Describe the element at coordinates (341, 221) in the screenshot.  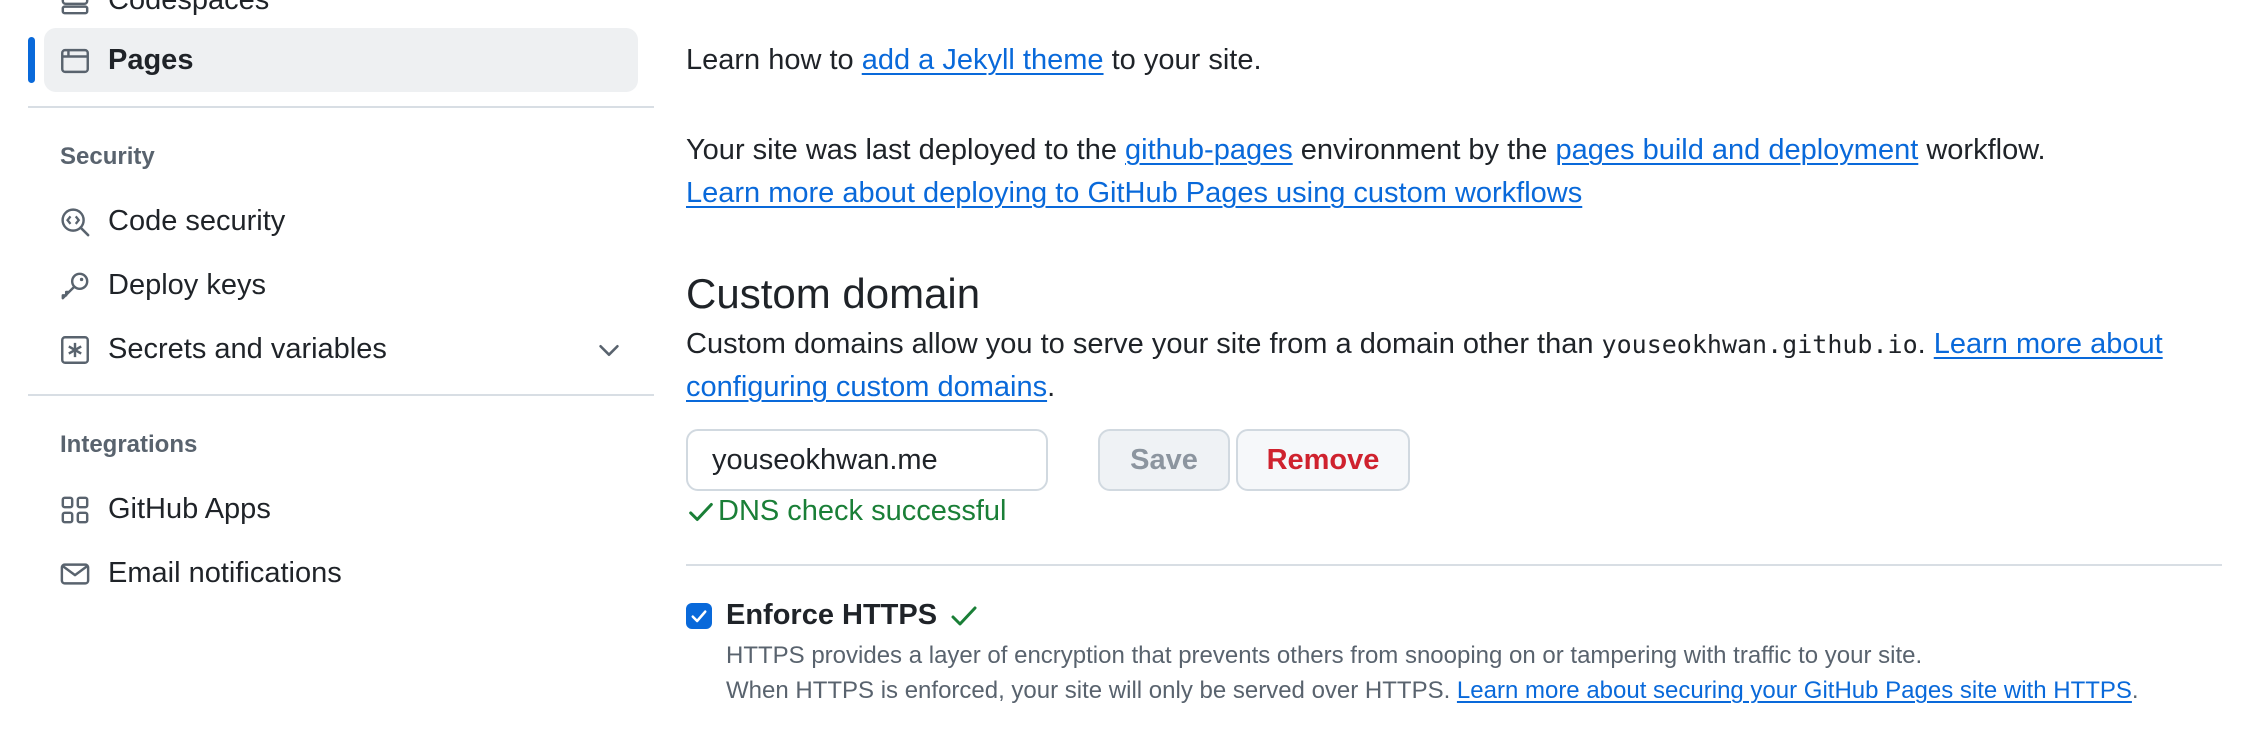
I see `sidebar-item-code-security: Code security` at that location.